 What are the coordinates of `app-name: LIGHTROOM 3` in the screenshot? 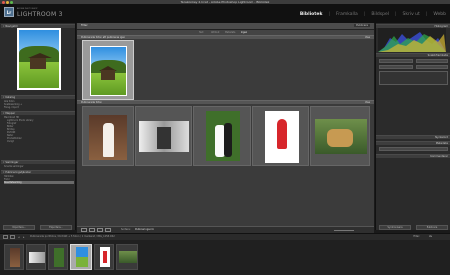 It's located at (40, 14).